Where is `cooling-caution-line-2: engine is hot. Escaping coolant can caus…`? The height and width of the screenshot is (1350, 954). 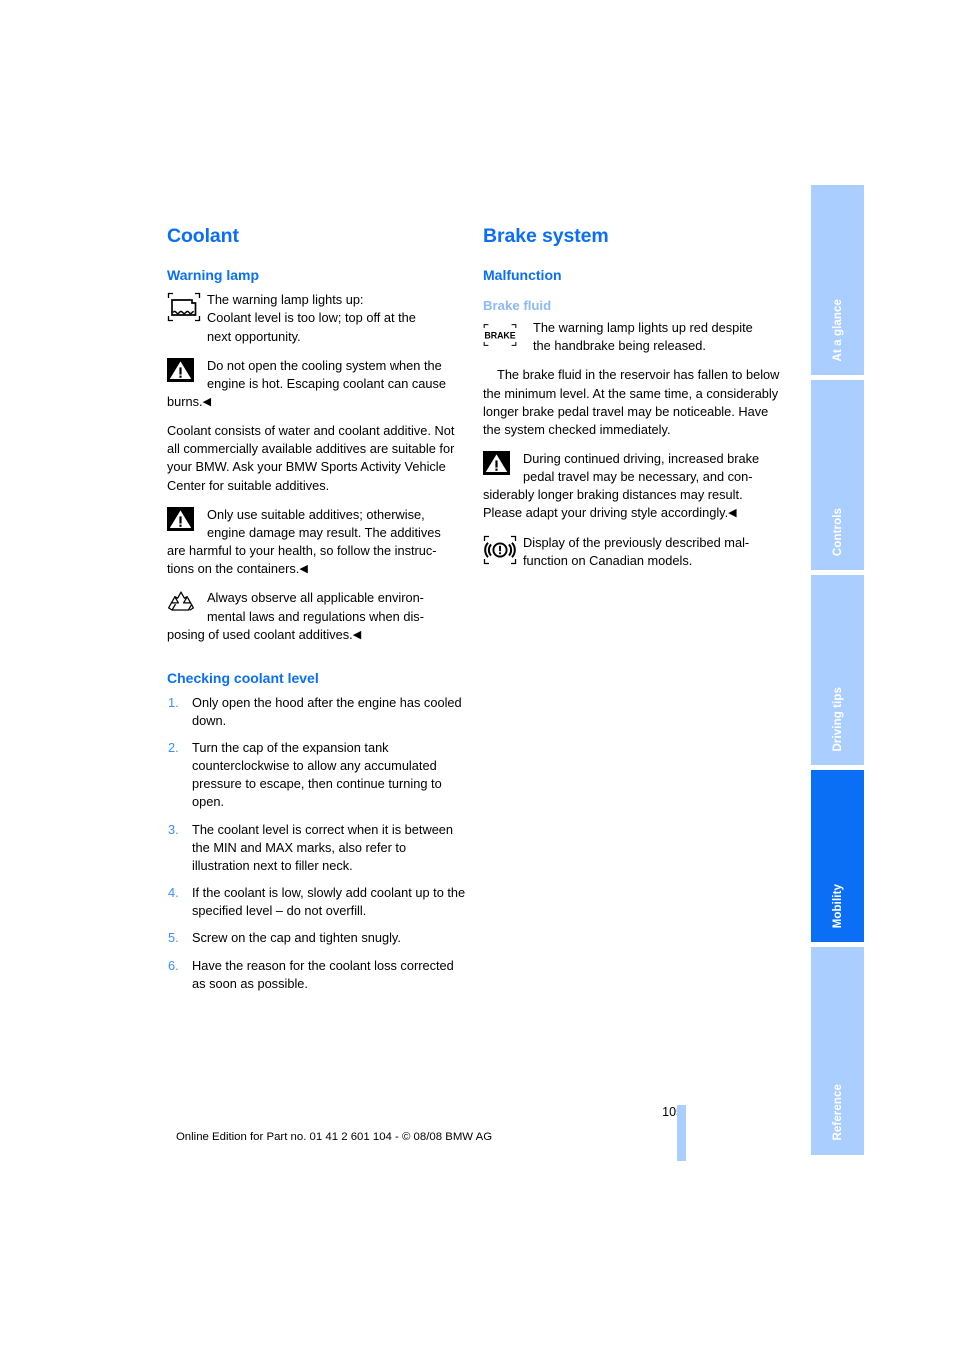 cooling-caution-line-2: engine is hot. Escaping coolant can caus… is located at coordinates (327, 383).